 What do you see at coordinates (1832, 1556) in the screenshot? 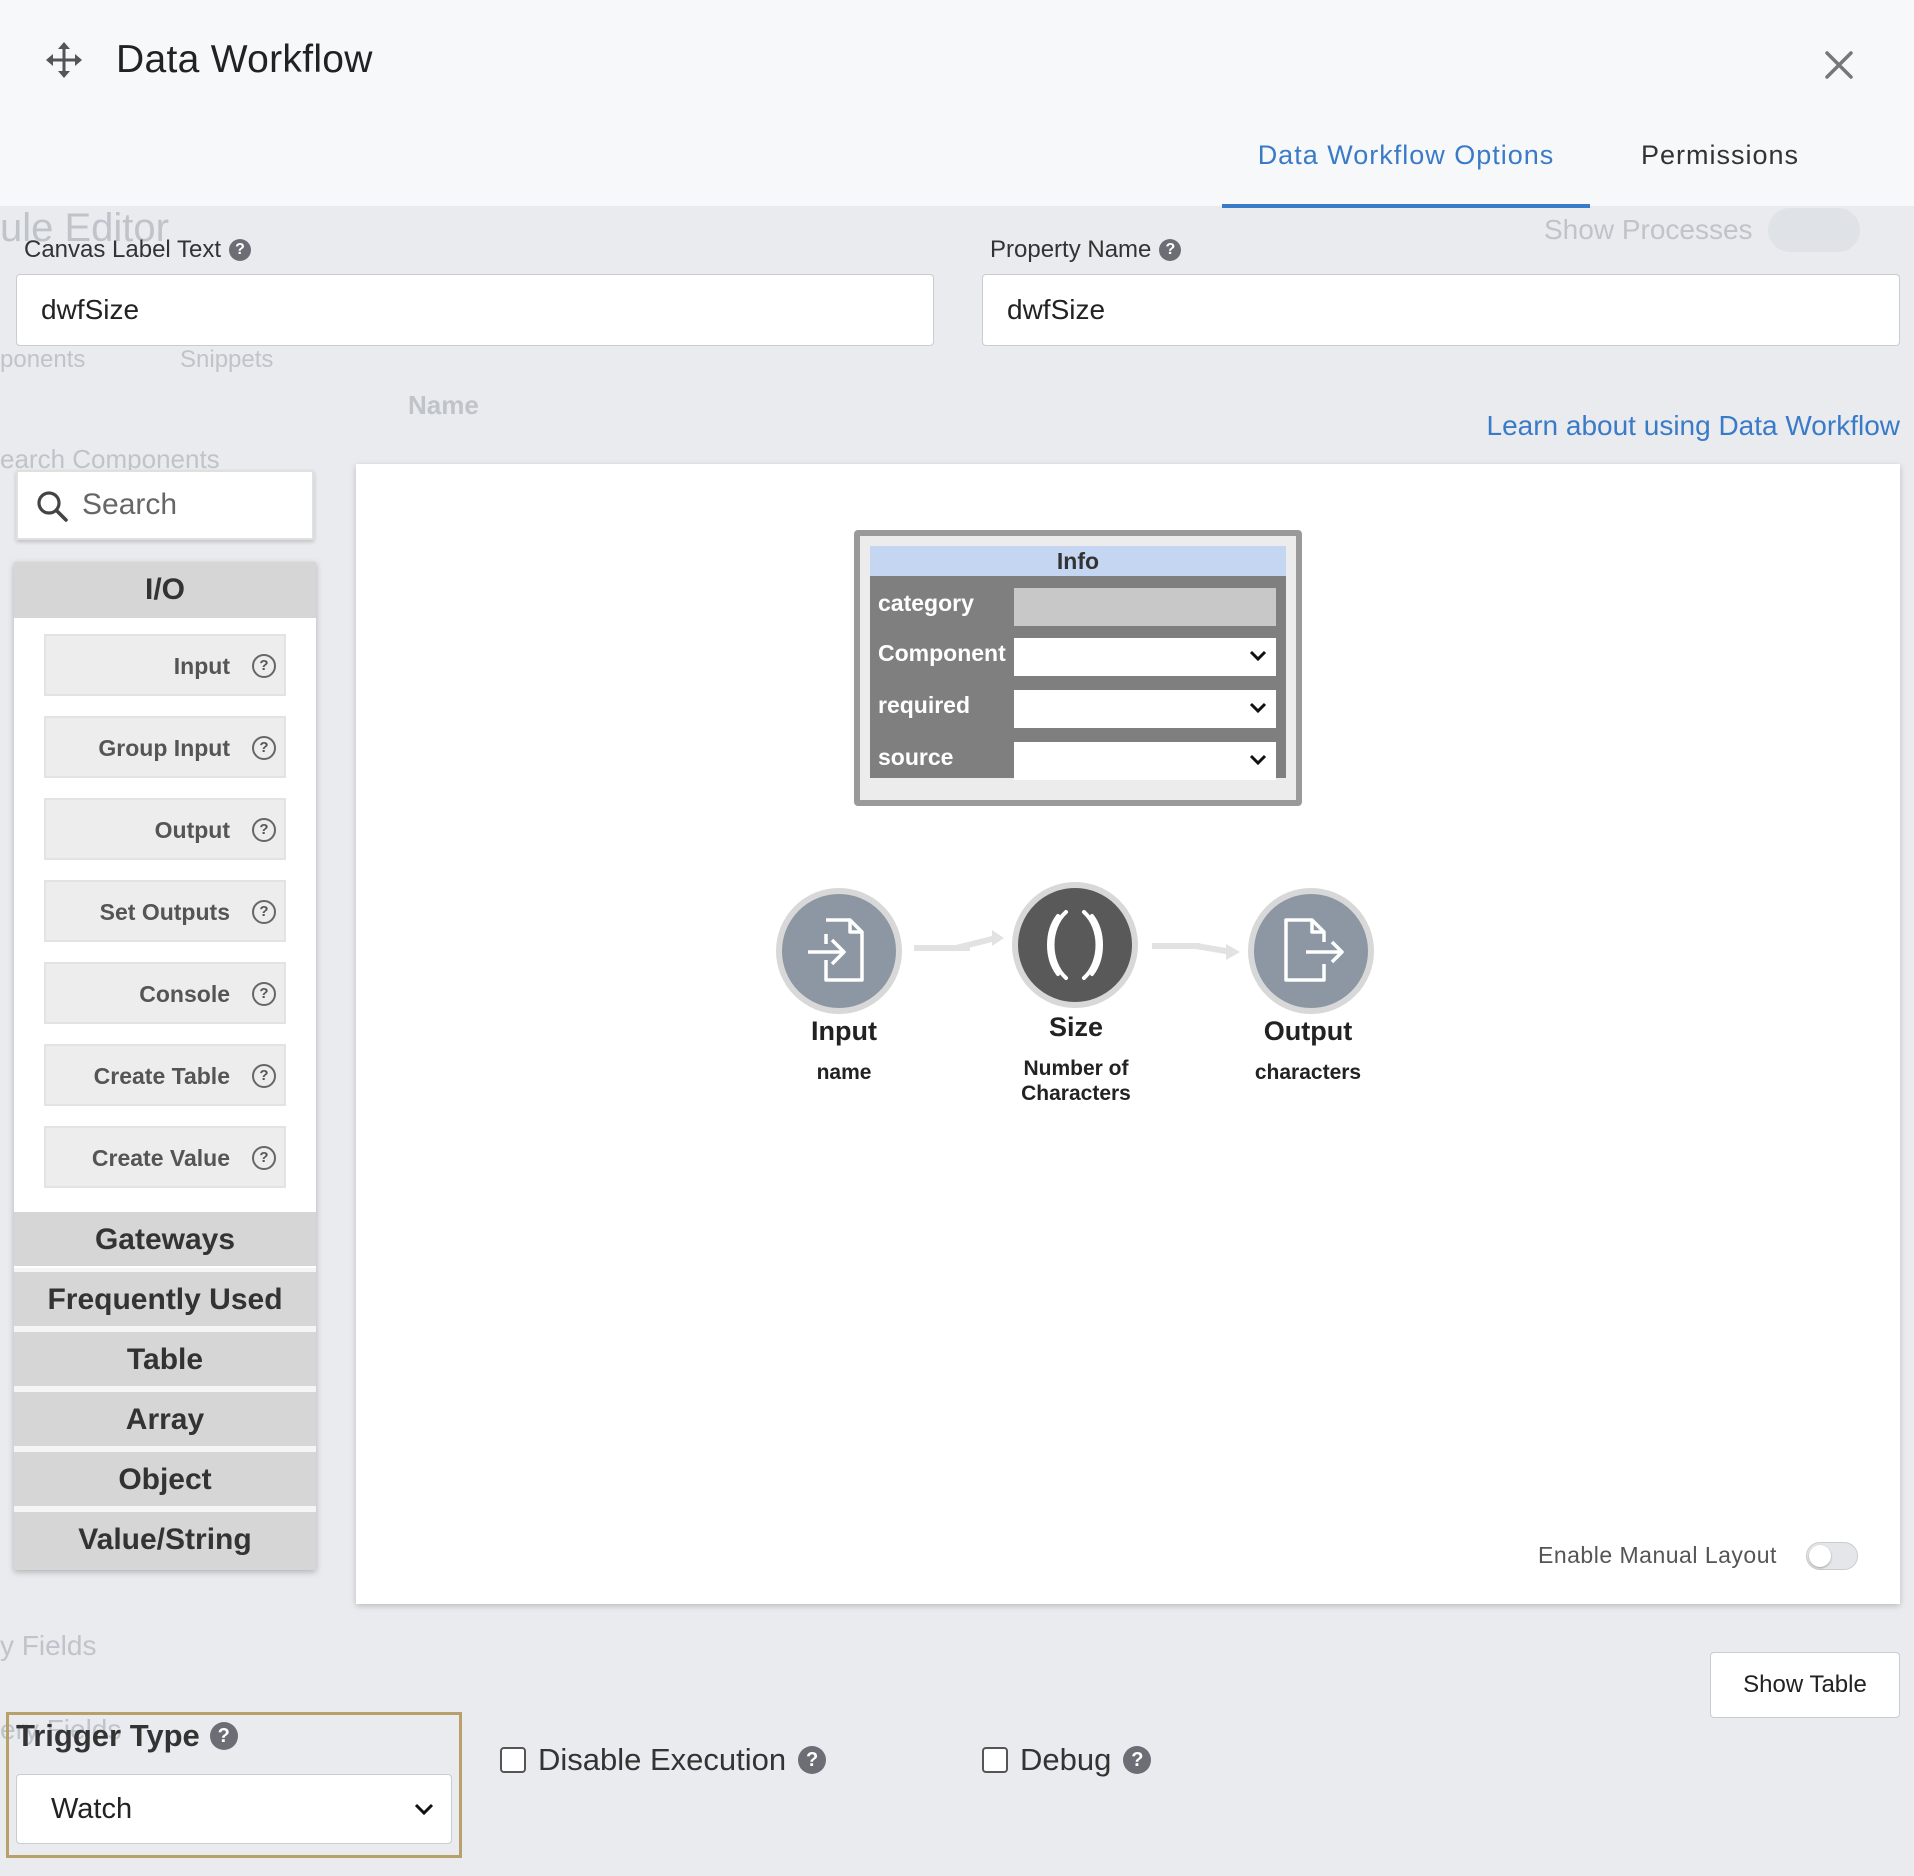
I see `enable-manual-layout-toggle` at bounding box center [1832, 1556].